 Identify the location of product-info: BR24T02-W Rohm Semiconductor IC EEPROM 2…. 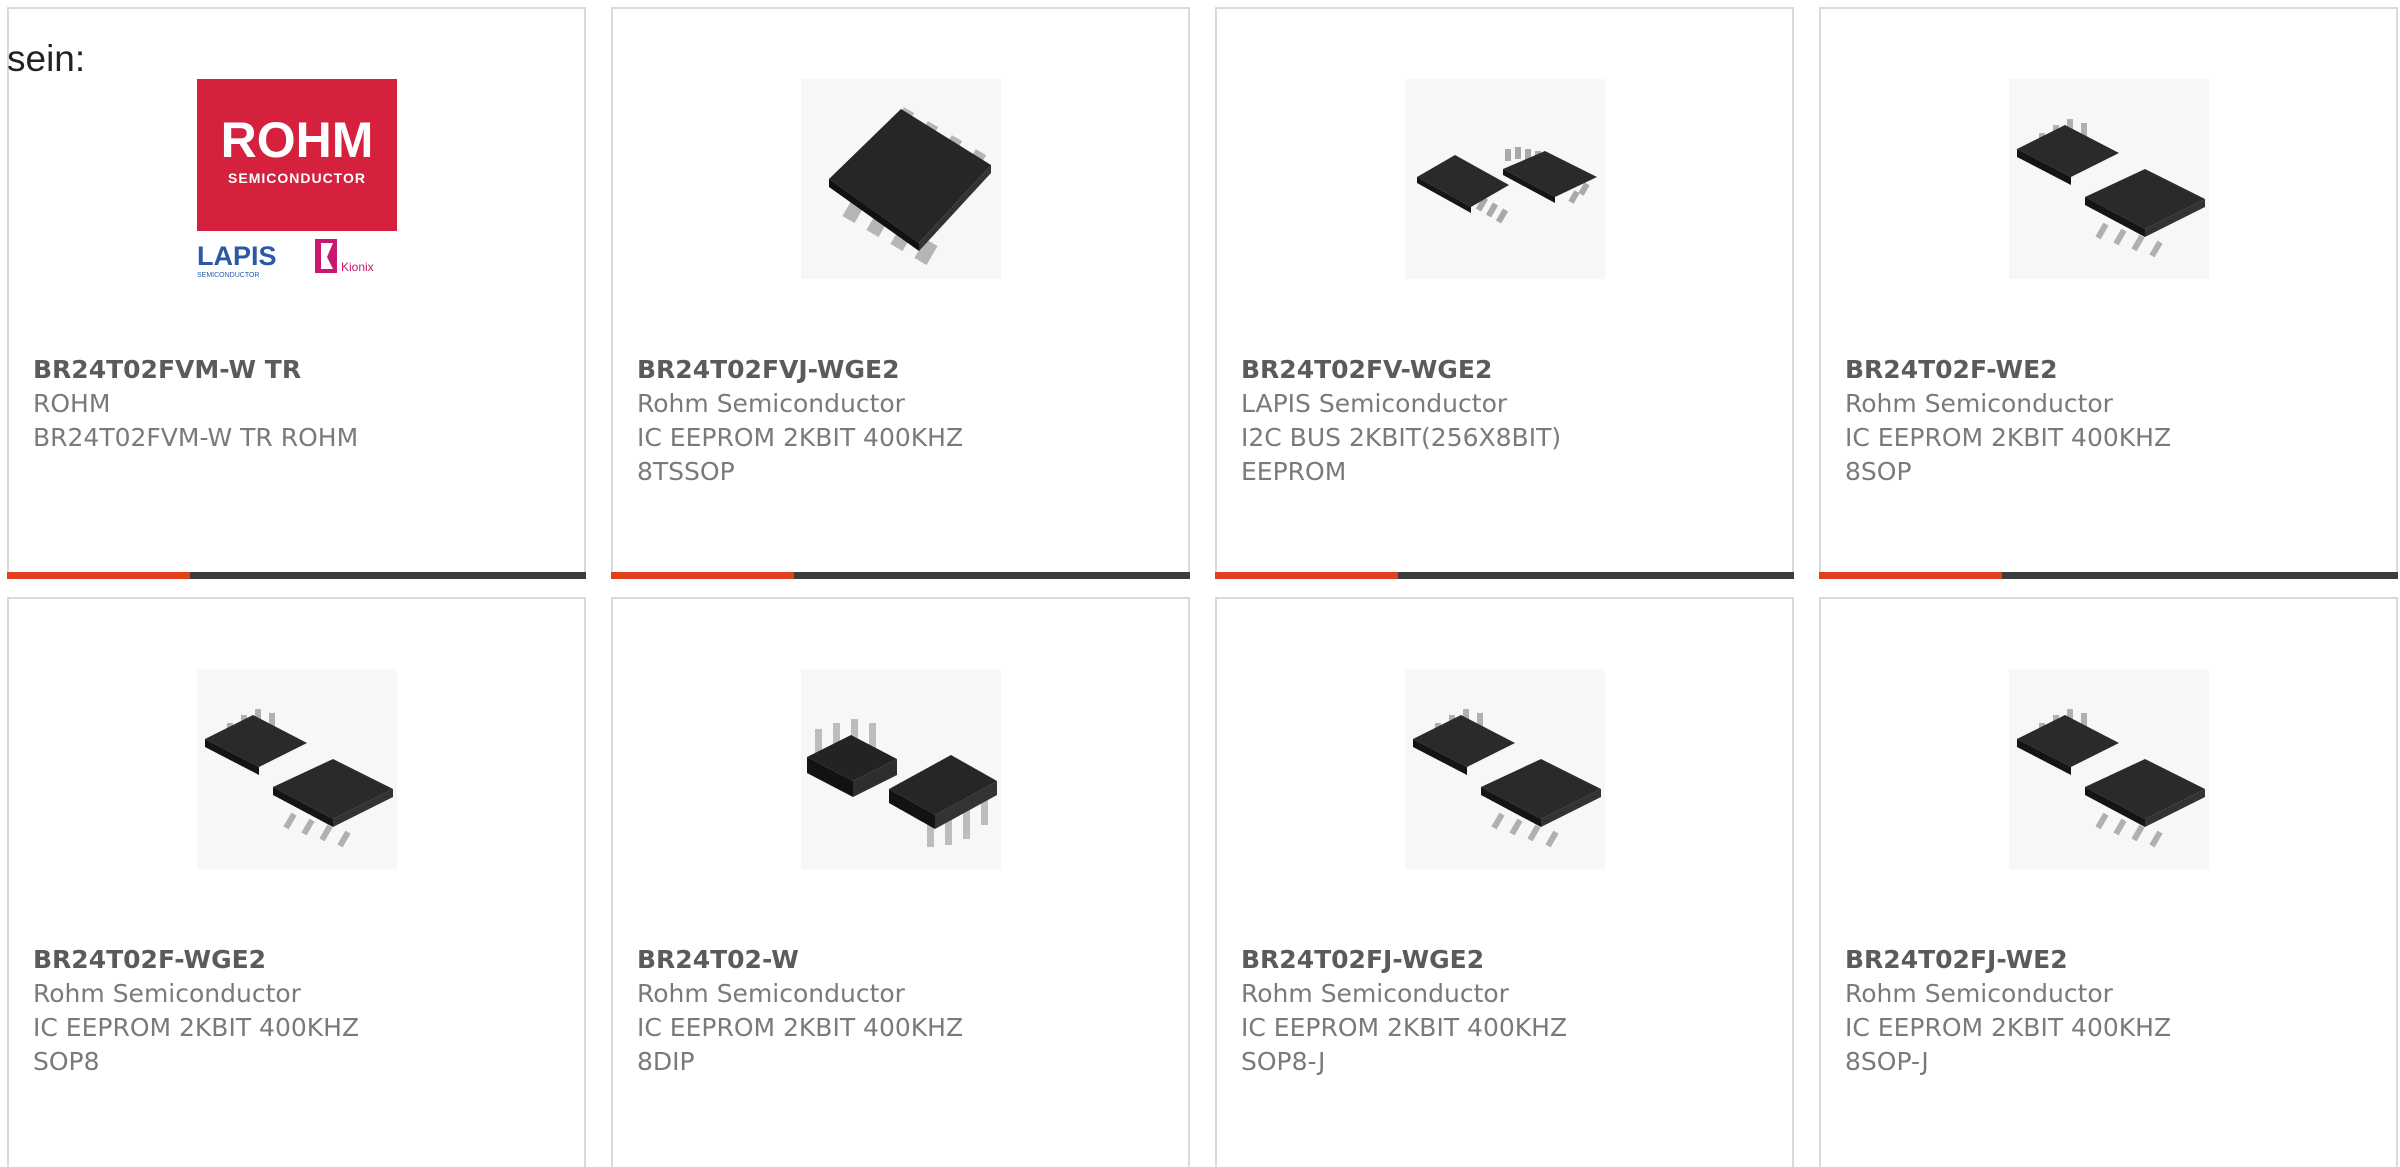
(822, 1011).